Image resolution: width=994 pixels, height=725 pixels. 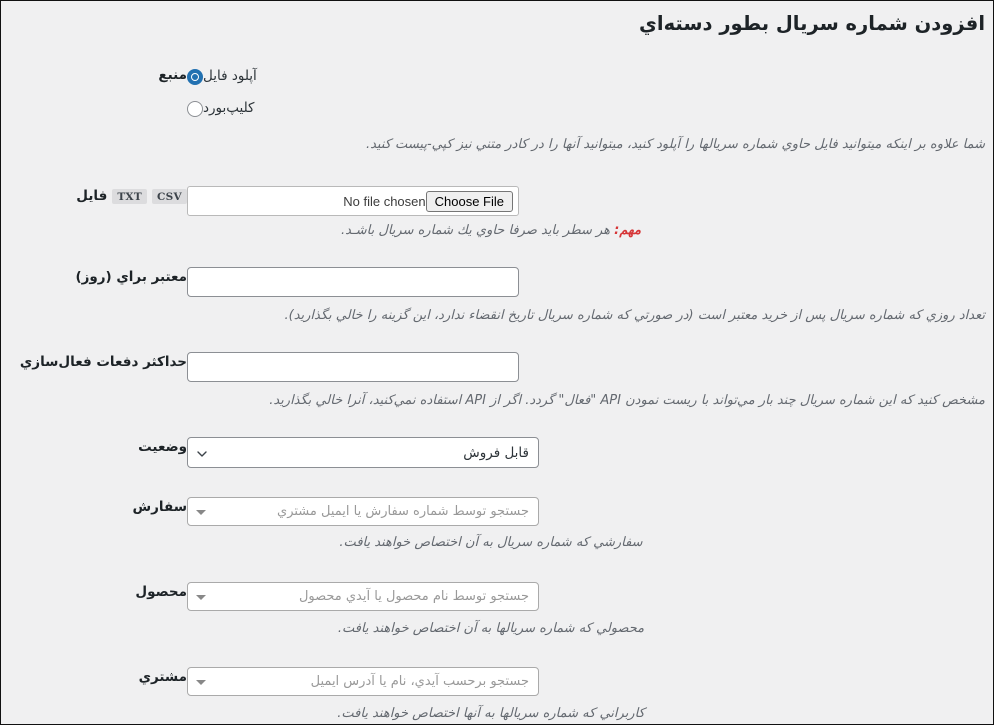 I want to click on source-row: آپلود فایل کلیپ‌بورد منبع, so click(x=496, y=97).